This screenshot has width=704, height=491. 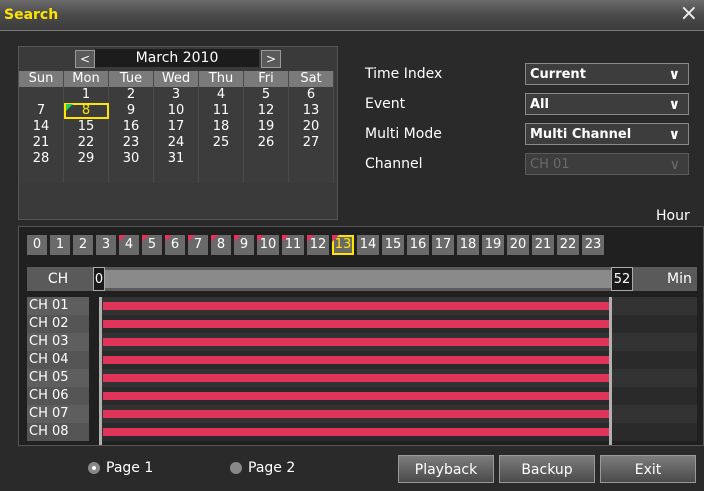 I want to click on hour-button: 15, so click(x=393, y=245).